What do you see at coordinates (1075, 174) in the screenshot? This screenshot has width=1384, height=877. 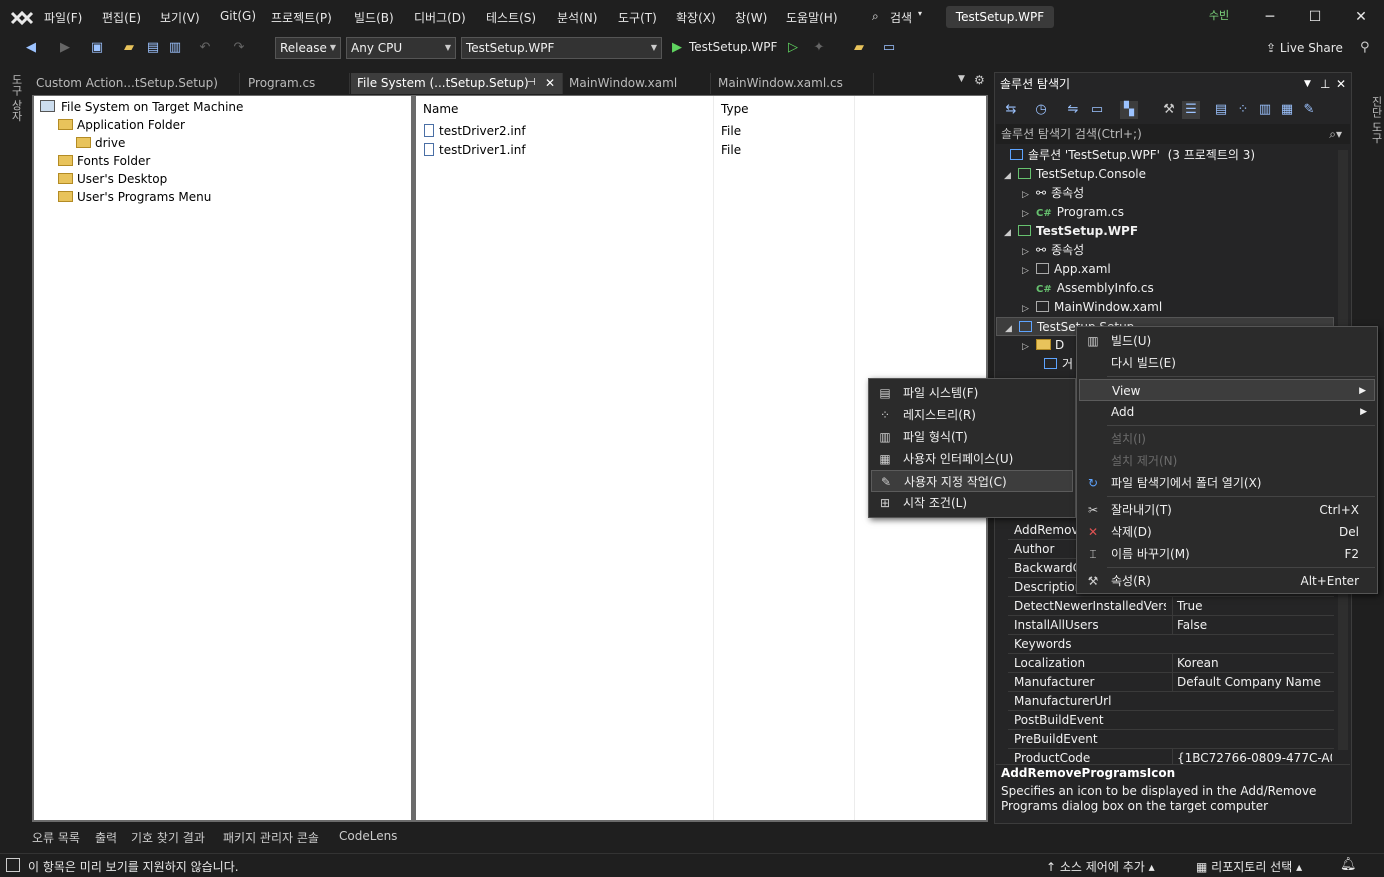 I see `project-console: ◢ TestSetup.Console` at bounding box center [1075, 174].